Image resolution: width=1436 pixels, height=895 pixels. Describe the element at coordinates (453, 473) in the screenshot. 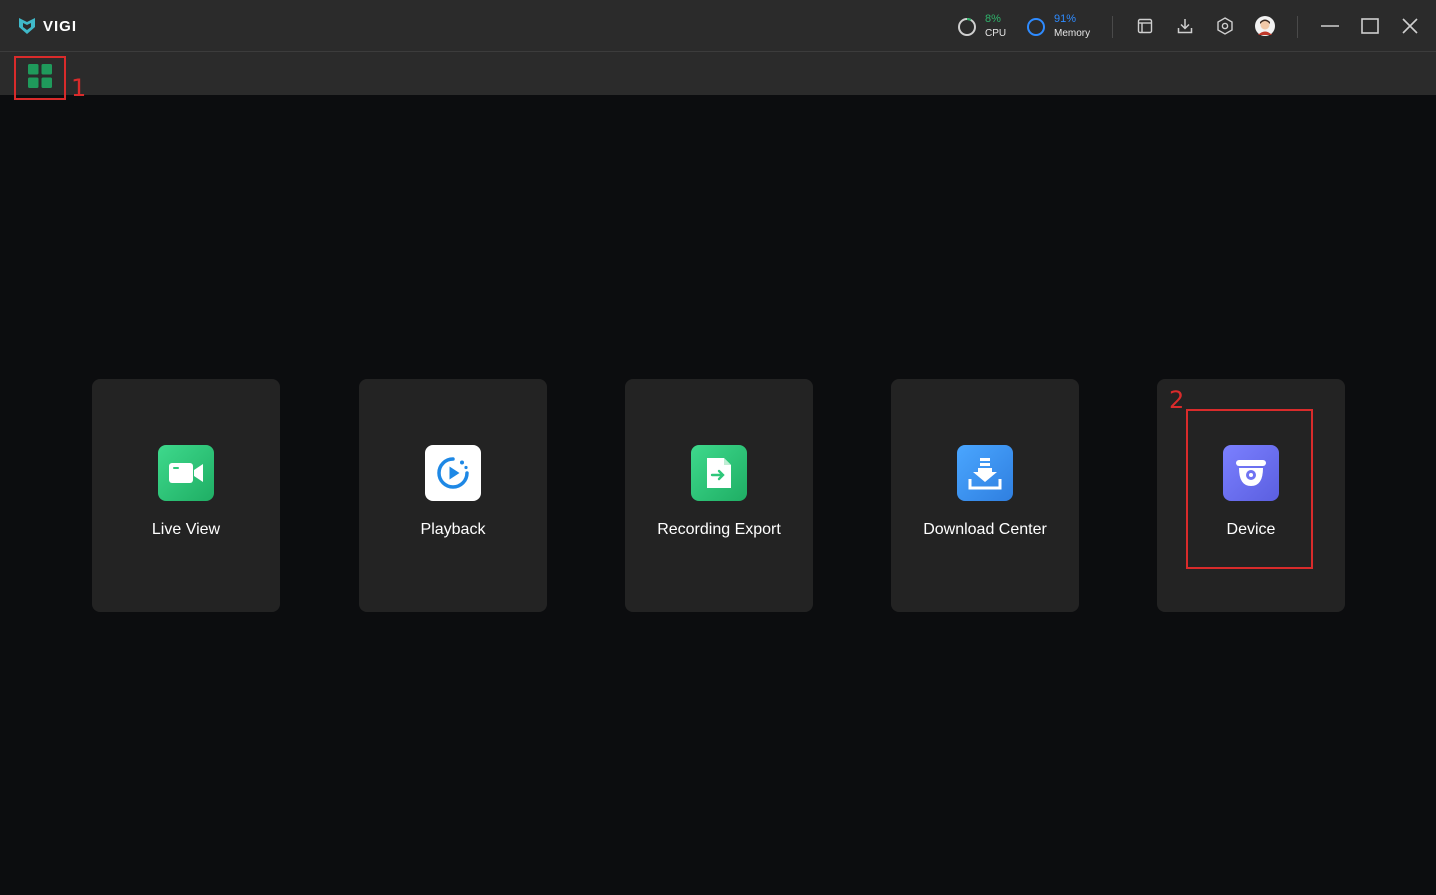

I see `playback-icon` at that location.